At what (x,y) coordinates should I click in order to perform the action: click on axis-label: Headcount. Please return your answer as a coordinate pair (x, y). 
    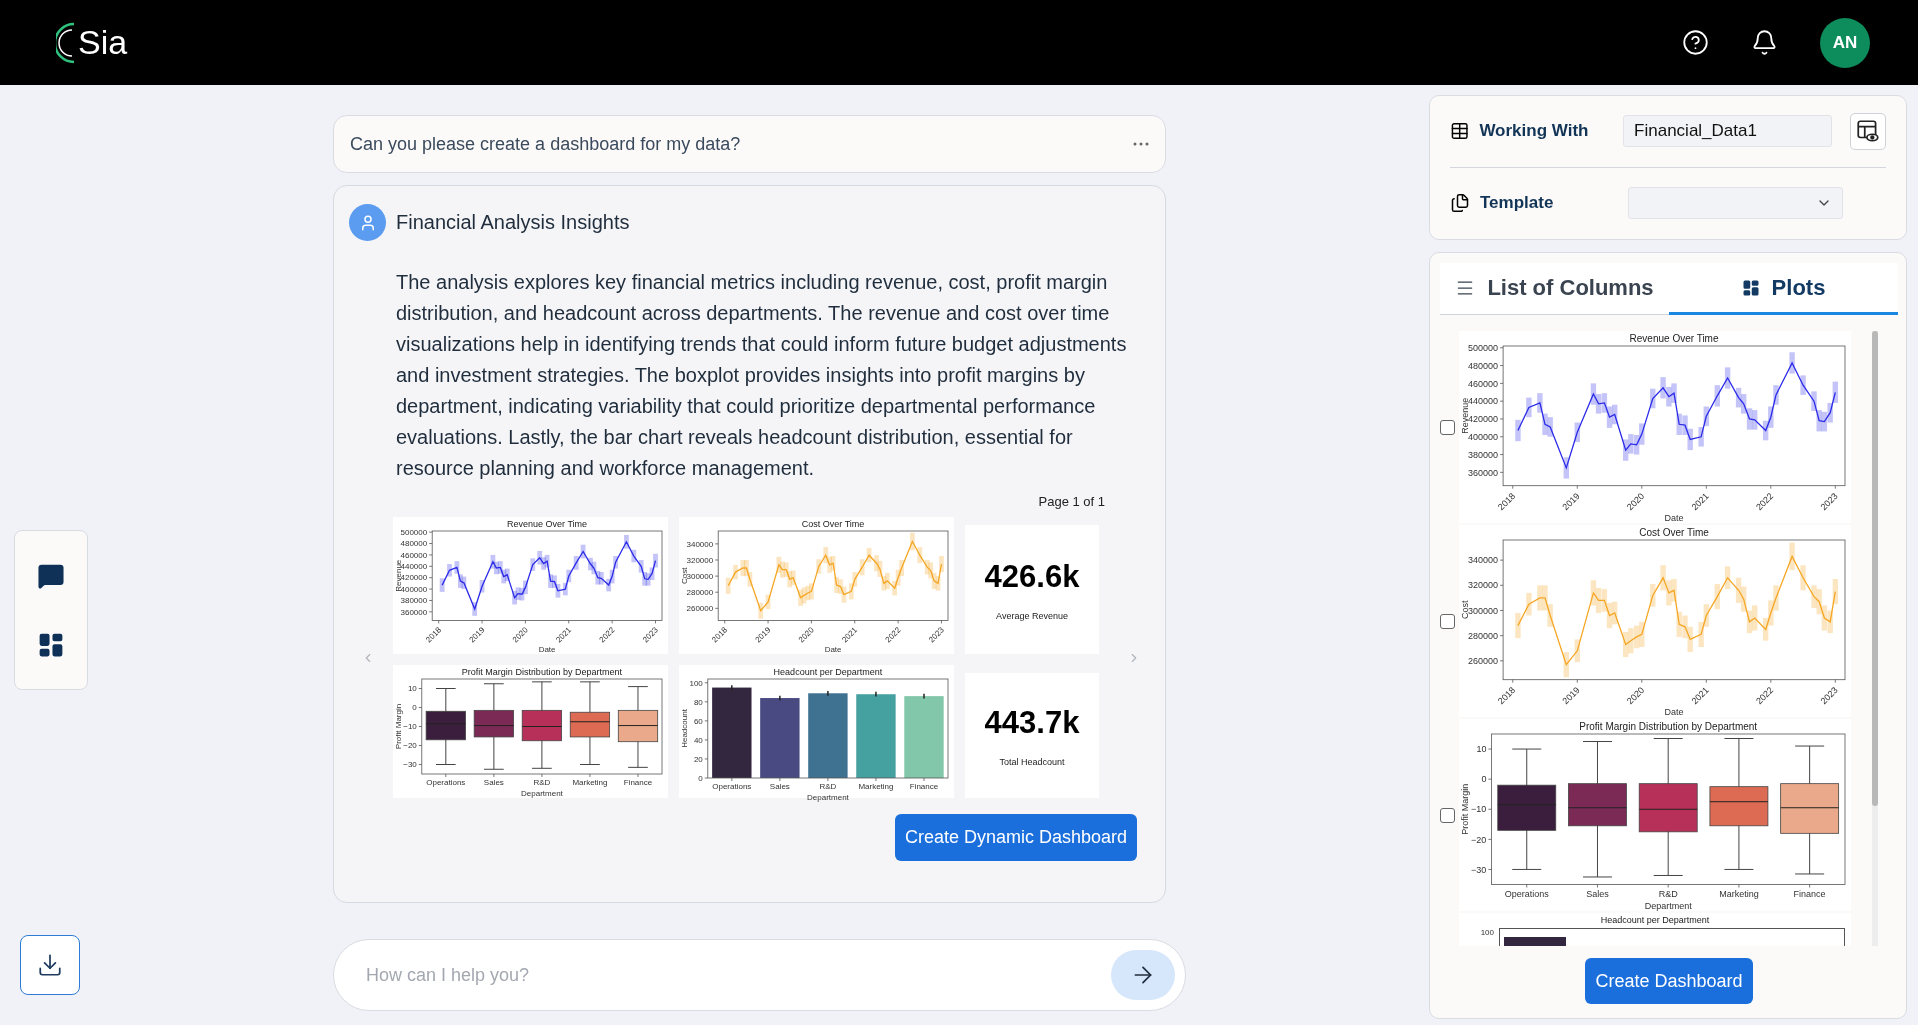
    Looking at the image, I should click on (684, 728).